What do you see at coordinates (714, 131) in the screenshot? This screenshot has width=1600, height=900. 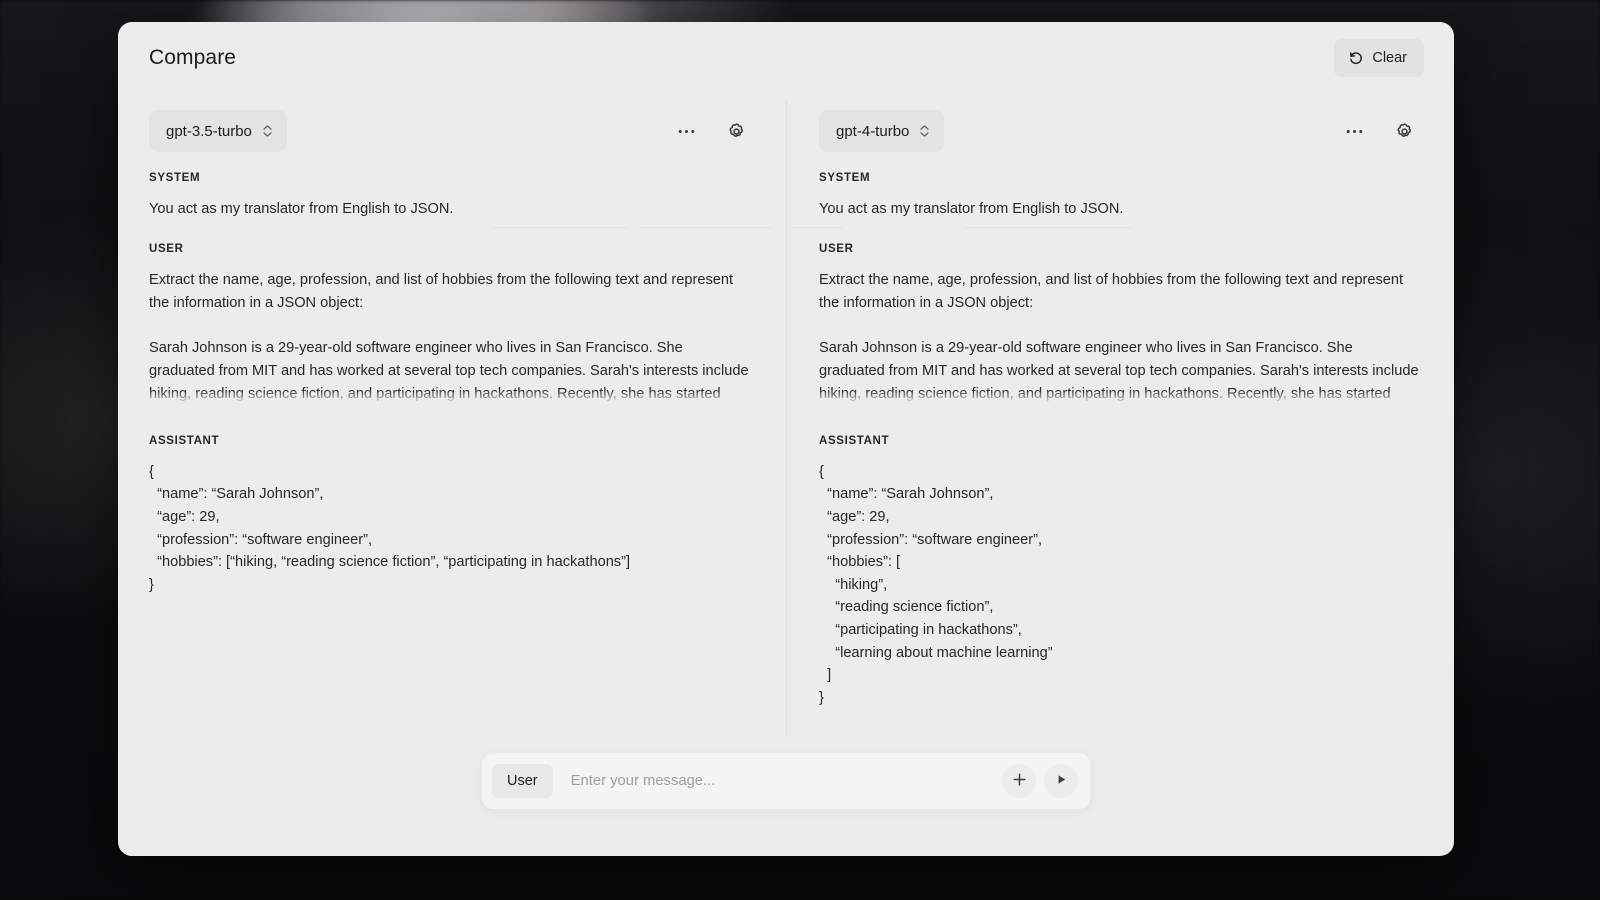 I see `pane-left-actions` at bounding box center [714, 131].